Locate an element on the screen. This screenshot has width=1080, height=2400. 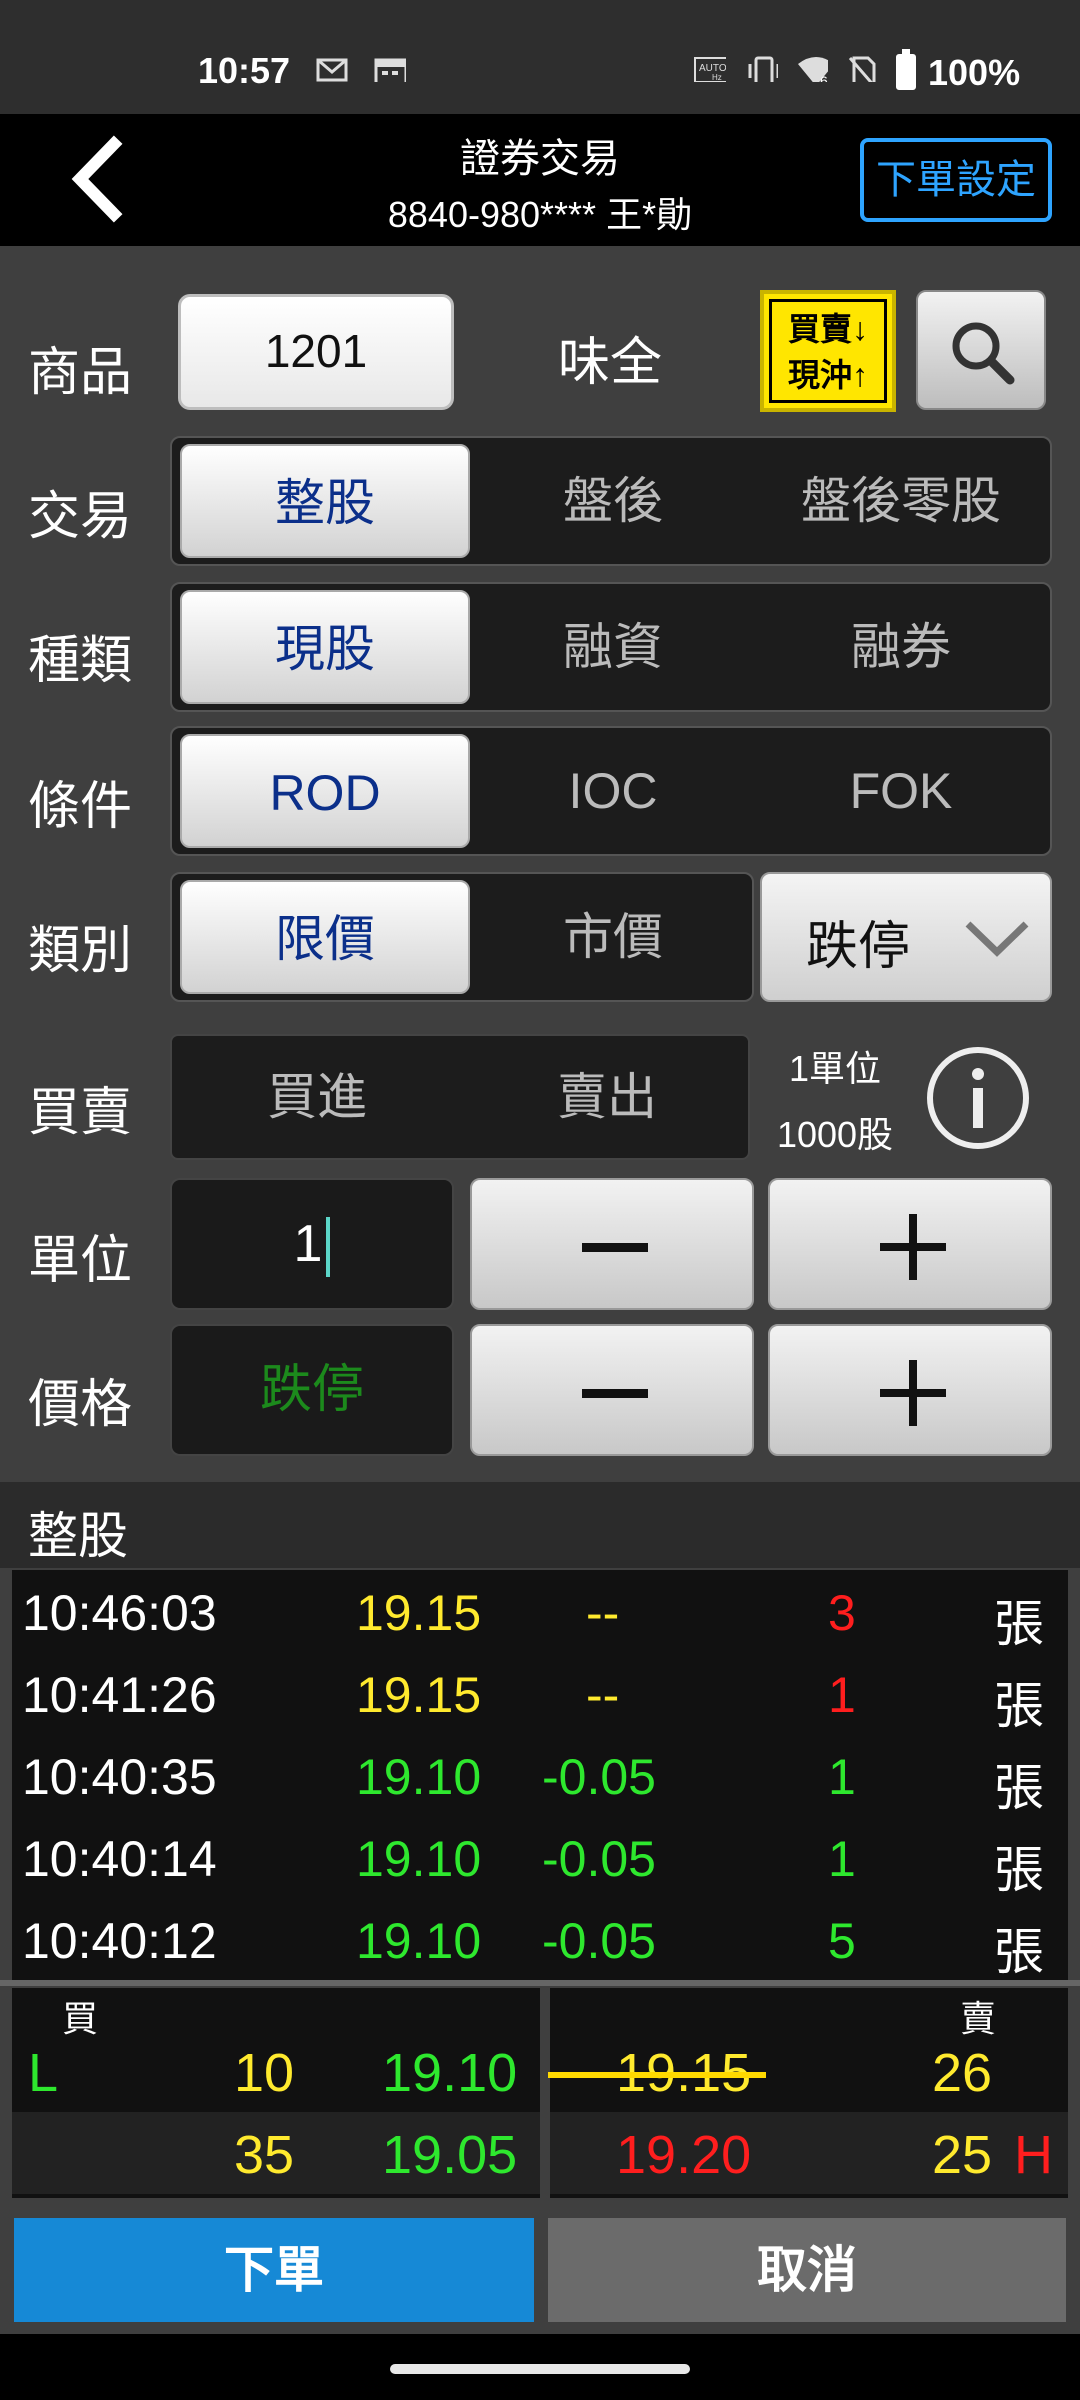
category-option-limit: 限價 is located at coordinates (325, 937).